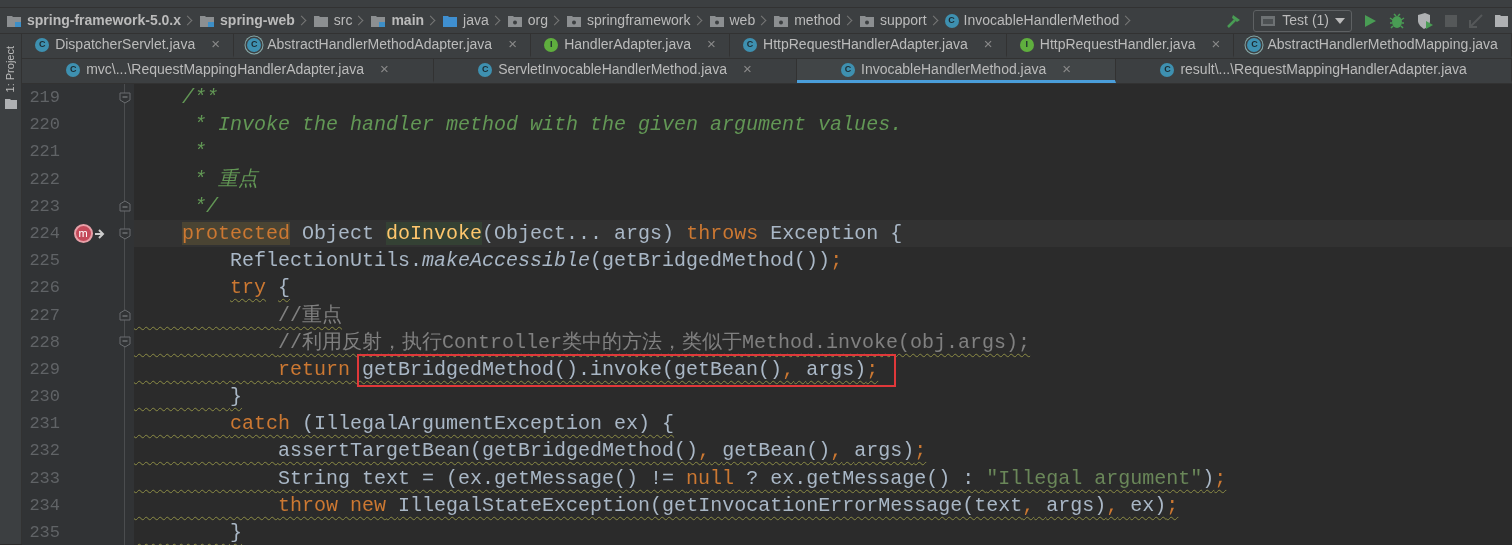 This screenshot has width=1512, height=545. Describe the element at coordinates (654, 342) in the screenshot. I see `code-line: //利用反射，执行Controller类中的方法，类似于Method.invoke(obj.args);` at that location.